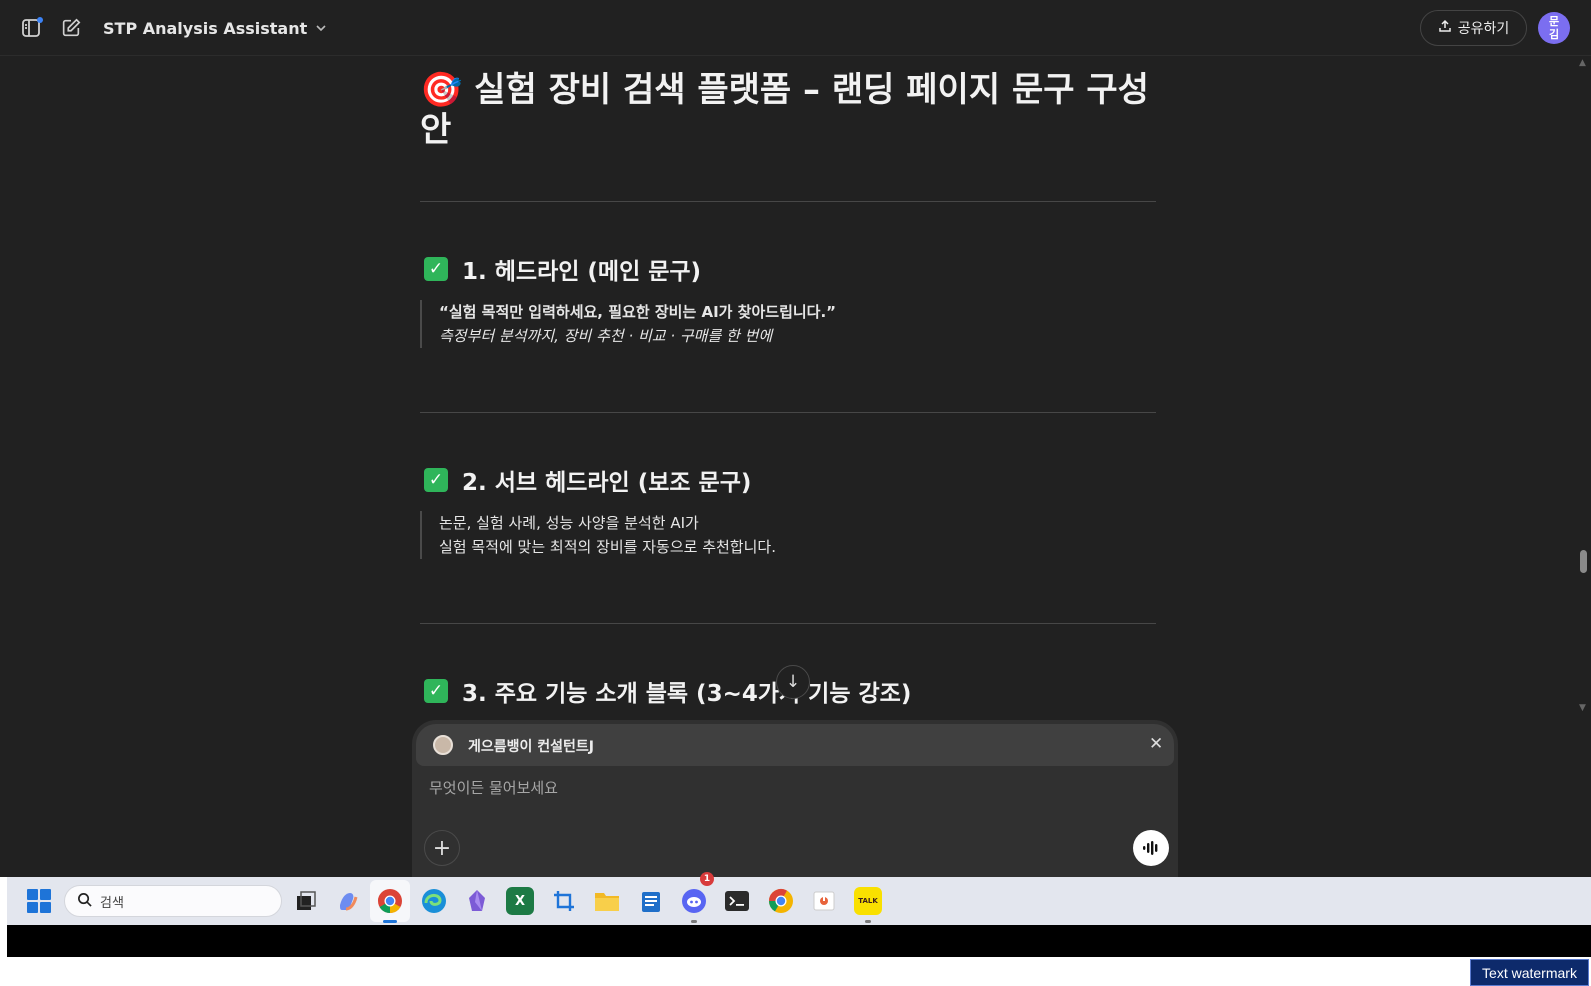 The width and height of the screenshot is (1591, 986). Describe the element at coordinates (390, 901) in the screenshot. I see `chrome-icon` at that location.